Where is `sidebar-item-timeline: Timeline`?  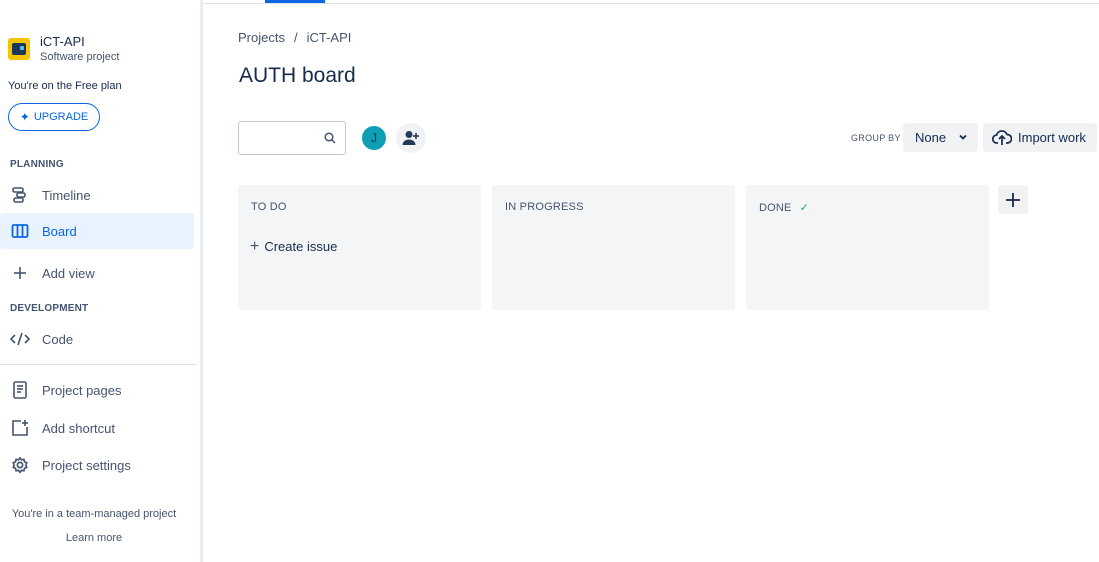 sidebar-item-timeline: Timeline is located at coordinates (97, 195).